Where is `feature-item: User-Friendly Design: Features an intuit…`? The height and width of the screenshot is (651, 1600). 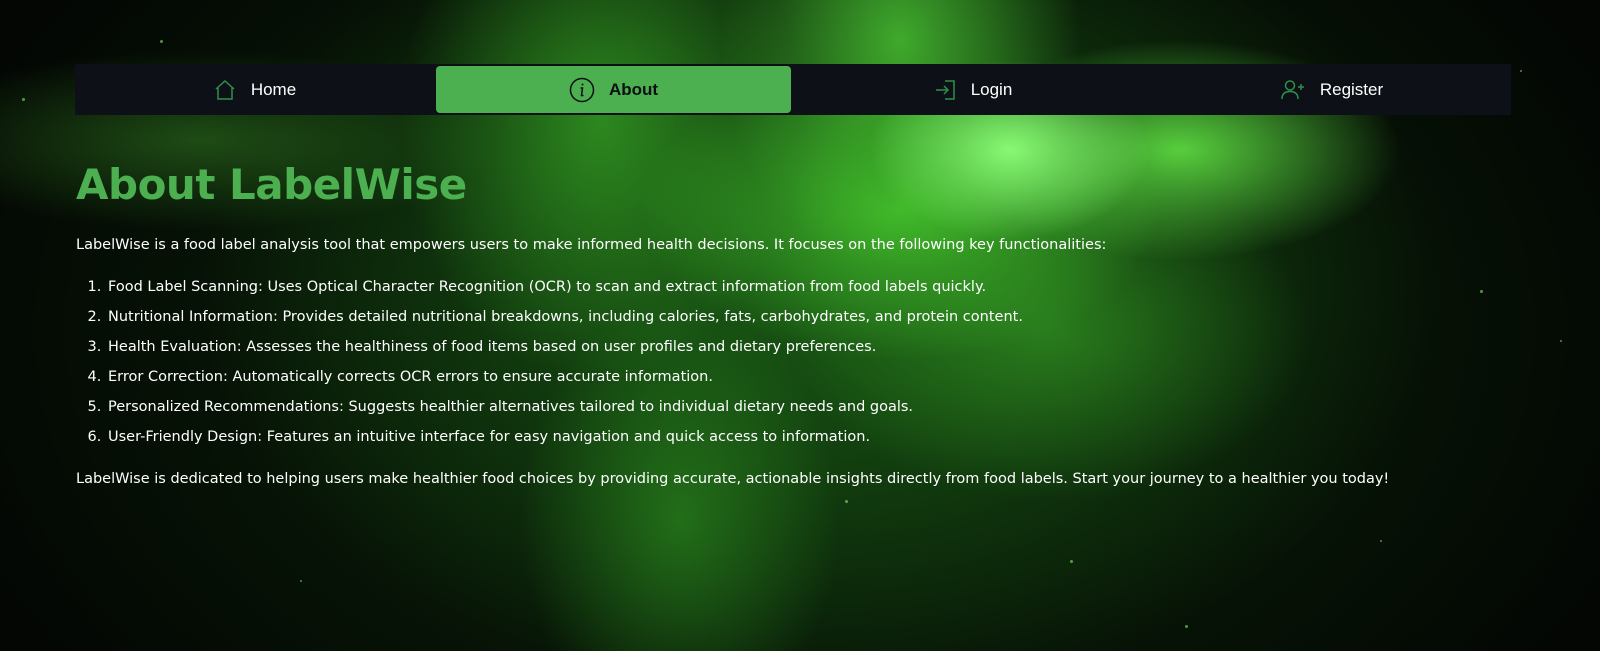 feature-item: User-Friendly Design: Features an intuit… is located at coordinates (821, 437).